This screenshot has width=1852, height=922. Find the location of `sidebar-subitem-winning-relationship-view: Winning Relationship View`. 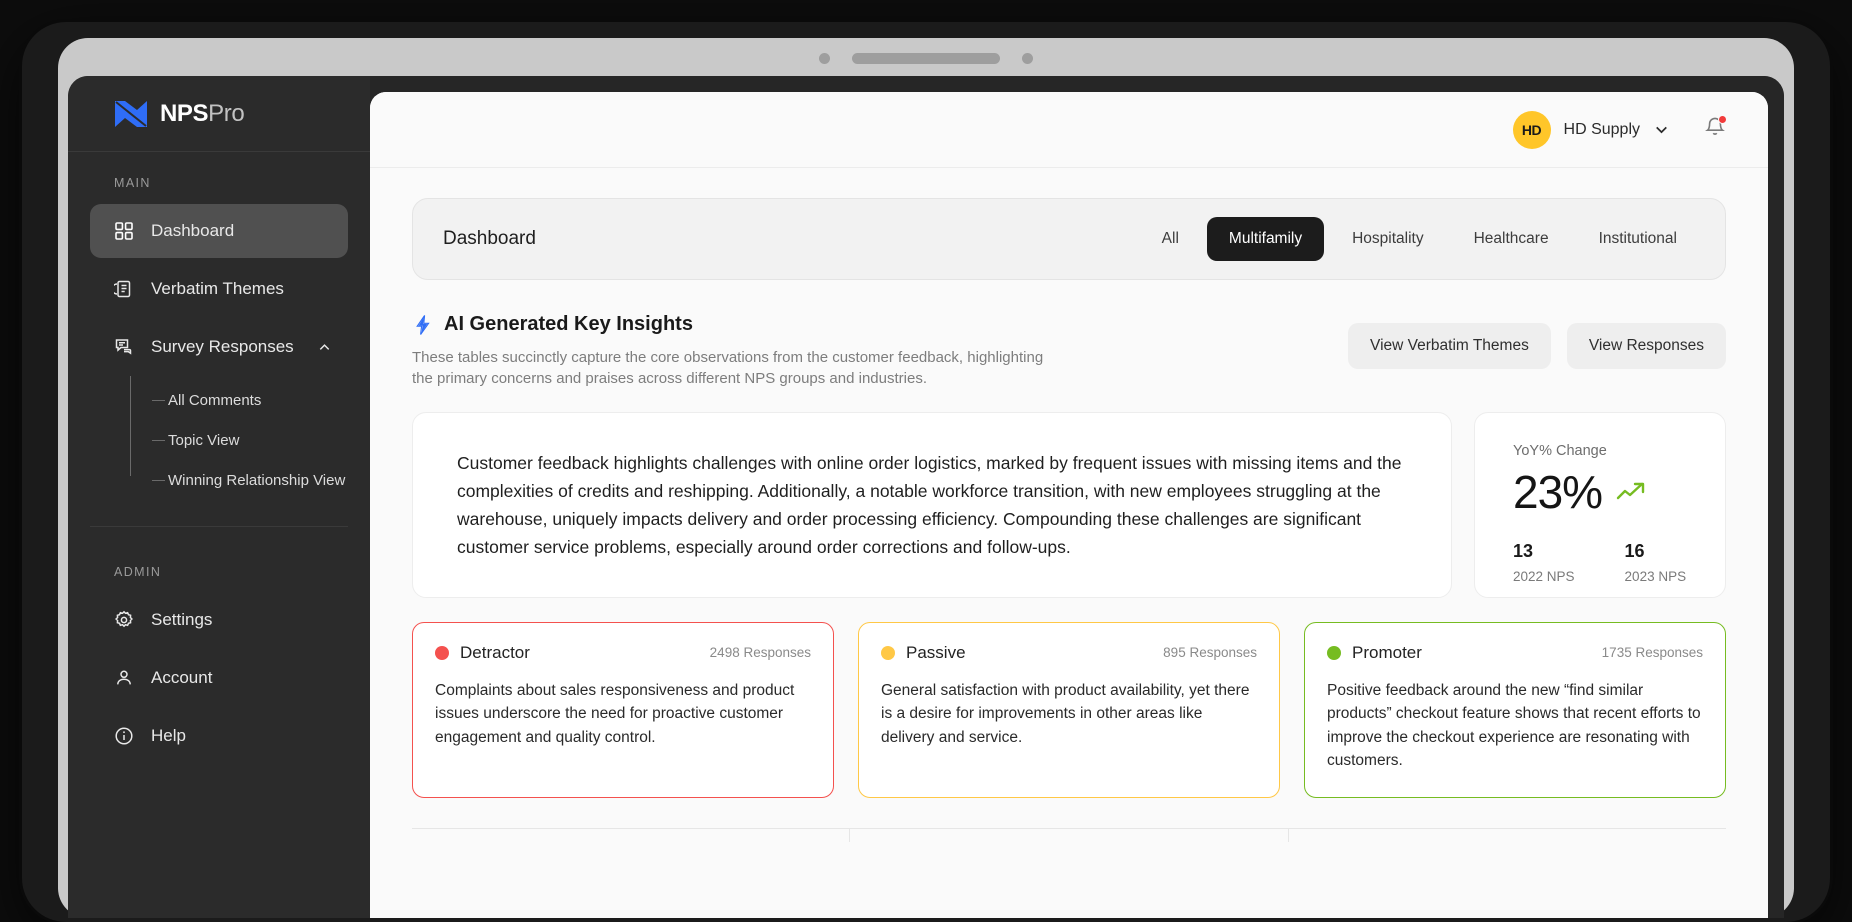

sidebar-subitem-winning-relationship-view: Winning Relationship View is located at coordinates (250, 480).